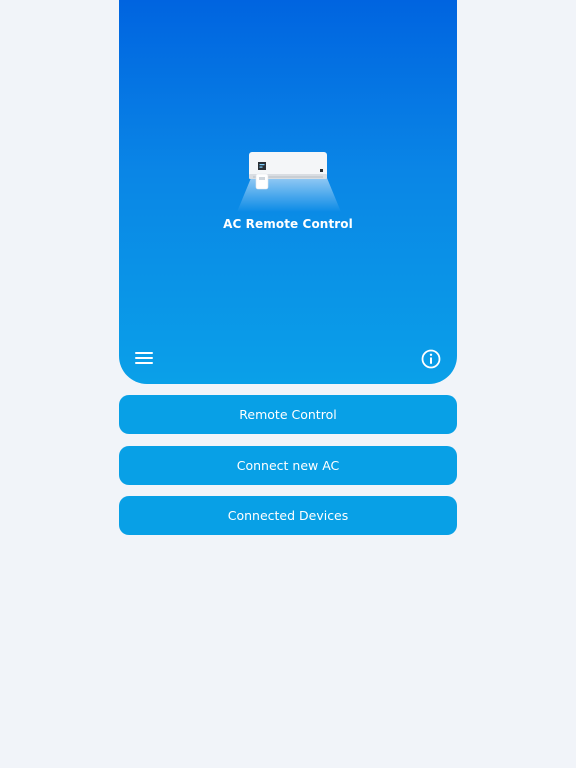 The width and height of the screenshot is (576, 768). Describe the element at coordinates (288, 414) in the screenshot. I see `remote-control-button: Remote Control` at that location.